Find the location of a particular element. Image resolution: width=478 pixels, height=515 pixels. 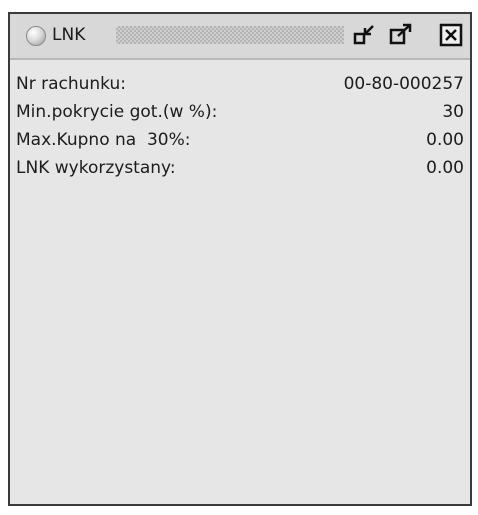

field-label: Max.Kupno na 30%: is located at coordinates (103, 140).